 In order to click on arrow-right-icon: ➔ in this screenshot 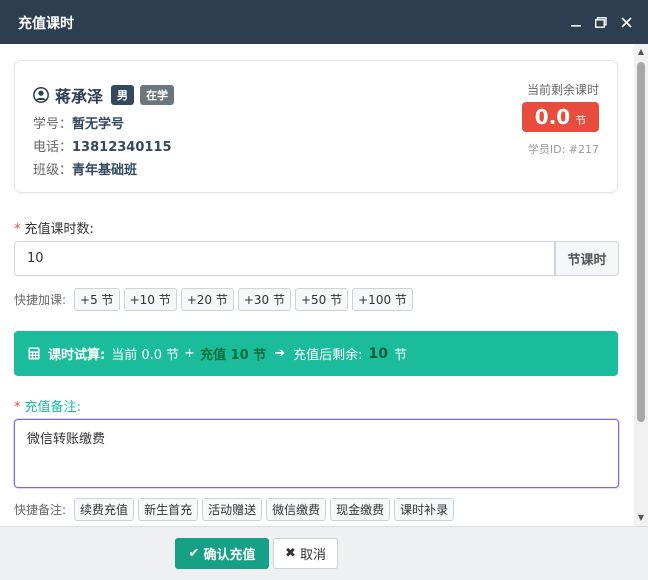, I will do `click(280, 353)`.